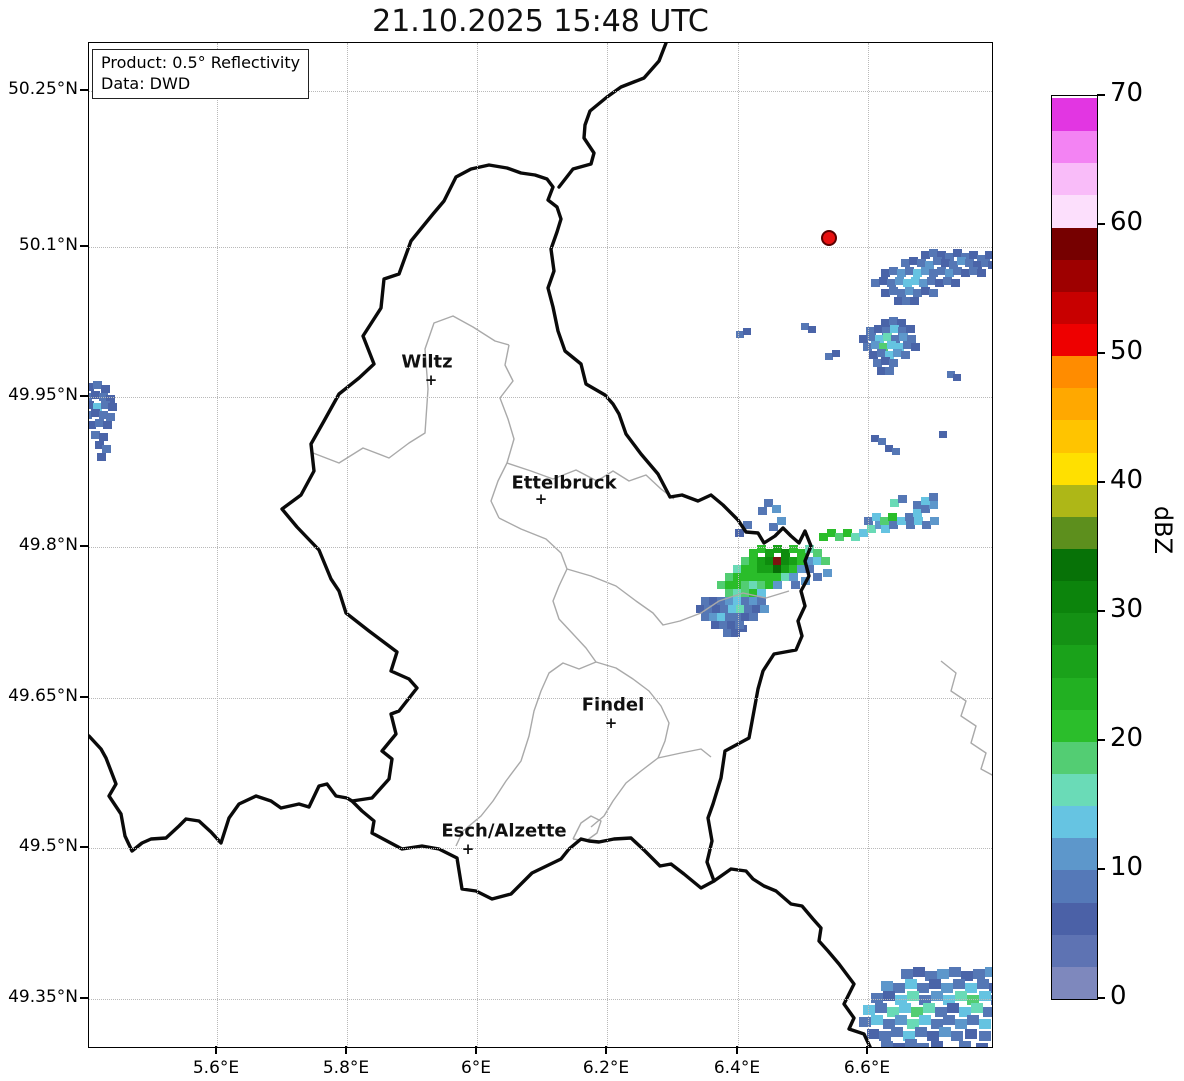  Describe the element at coordinates (1127, 867) in the screenshot. I see `colorbar-tick-label: 10` at that location.